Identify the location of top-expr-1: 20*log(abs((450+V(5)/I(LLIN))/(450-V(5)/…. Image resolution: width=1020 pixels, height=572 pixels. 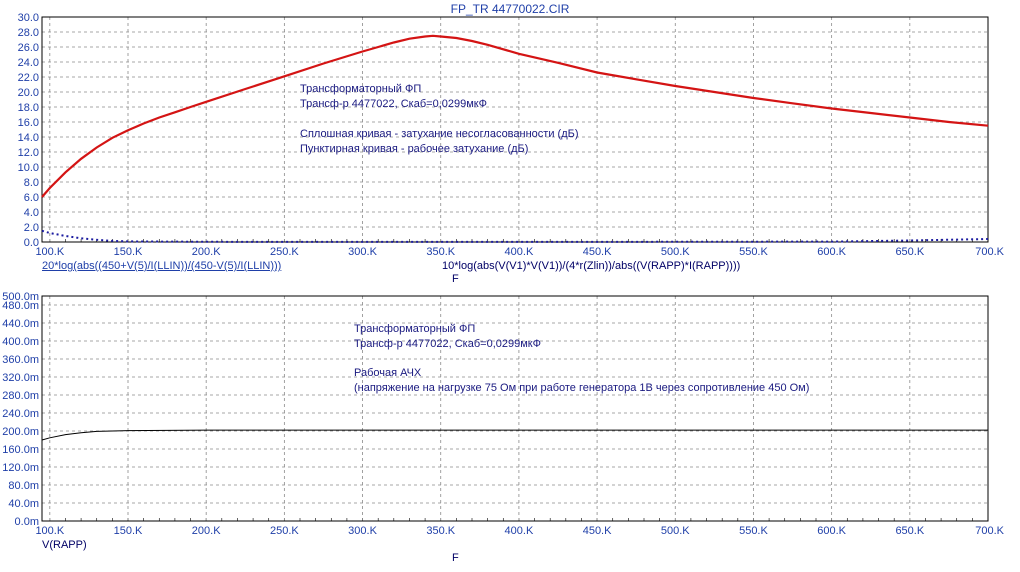
(161, 266).